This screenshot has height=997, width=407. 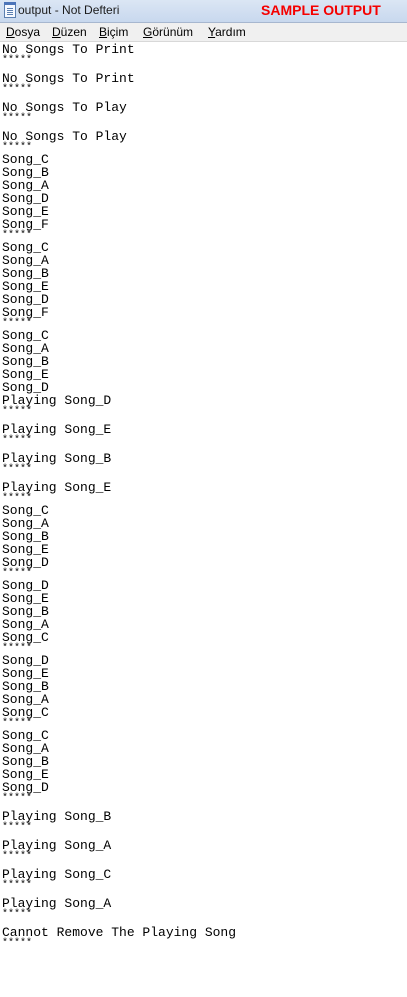 I want to click on menu-bicim-label: içim, so click(x=118, y=32).